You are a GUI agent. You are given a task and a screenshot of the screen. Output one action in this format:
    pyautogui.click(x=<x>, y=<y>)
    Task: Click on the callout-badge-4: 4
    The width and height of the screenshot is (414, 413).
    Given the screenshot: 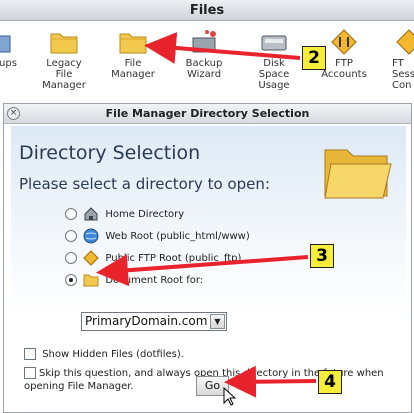 What is the action you would take?
    pyautogui.click(x=330, y=382)
    